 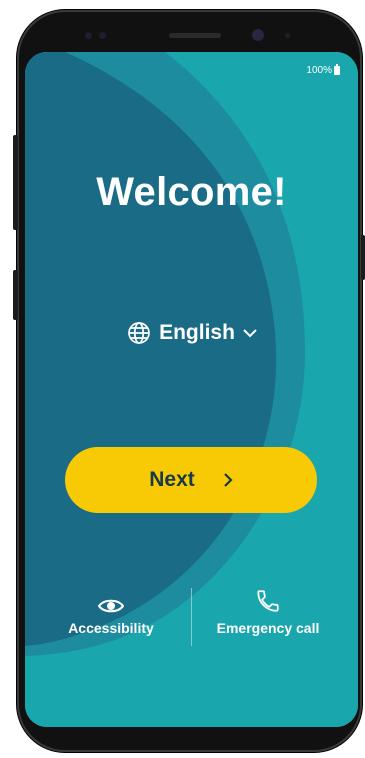 What do you see at coordinates (191, 192) in the screenshot?
I see `welcome-title: Welcome!` at bounding box center [191, 192].